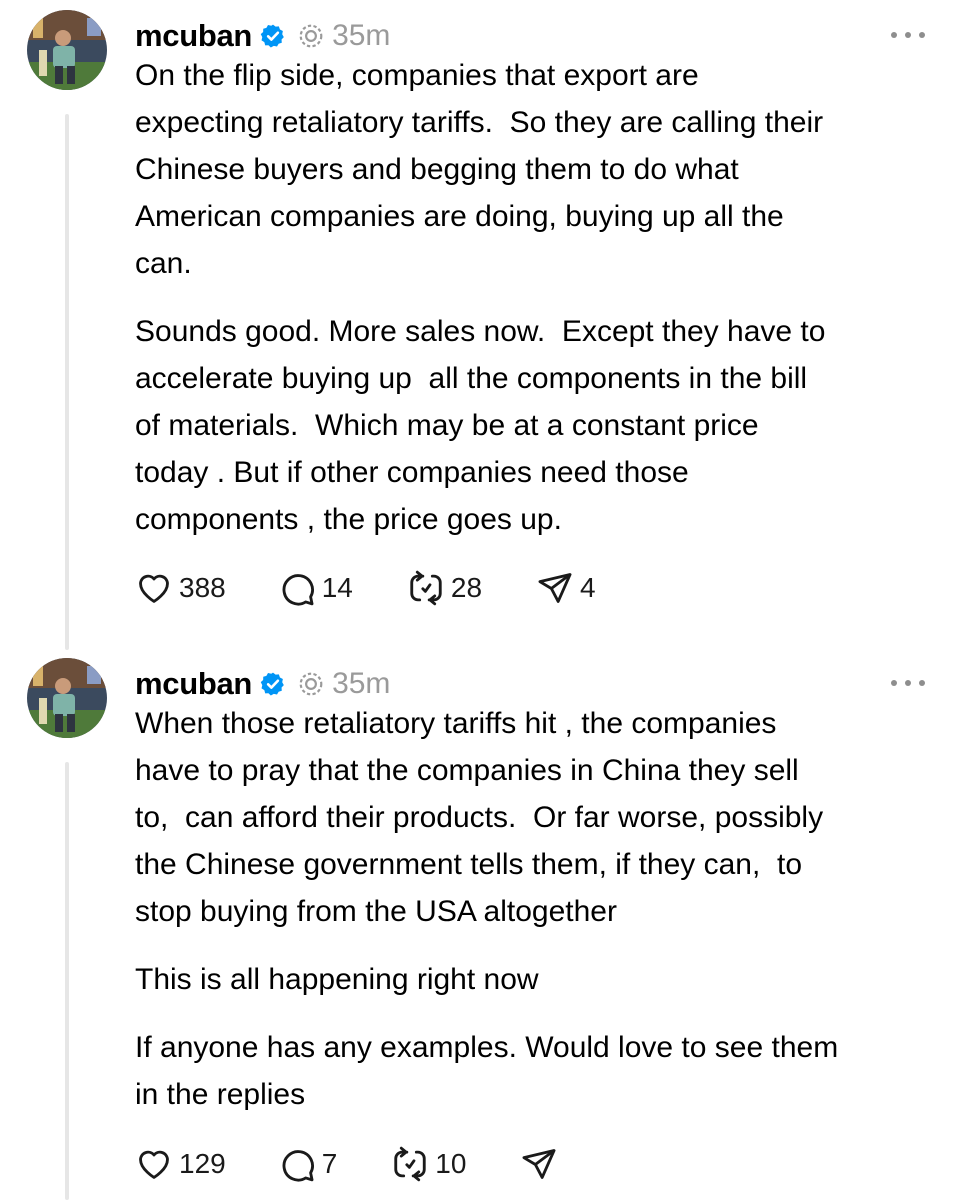 The height and width of the screenshot is (1200, 961). Describe the element at coordinates (202, 587) in the screenshot. I see `like-count: 388` at that location.